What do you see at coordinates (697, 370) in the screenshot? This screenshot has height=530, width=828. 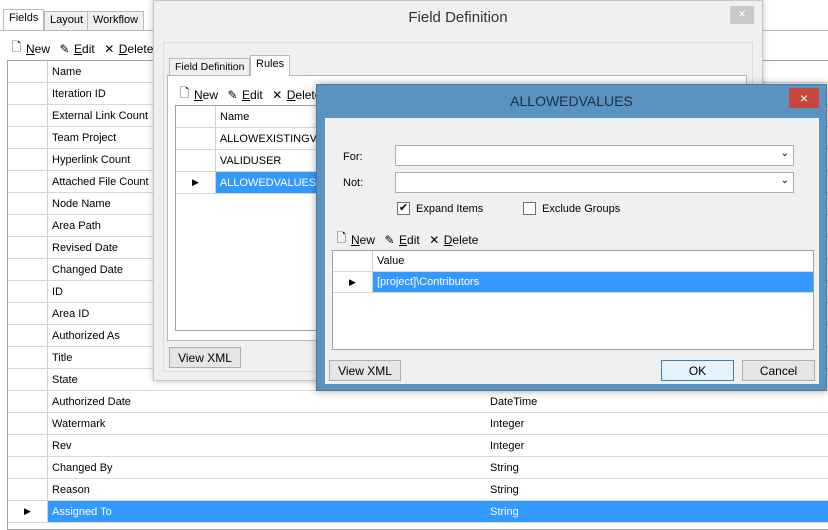 I see `ok-button: OK` at bounding box center [697, 370].